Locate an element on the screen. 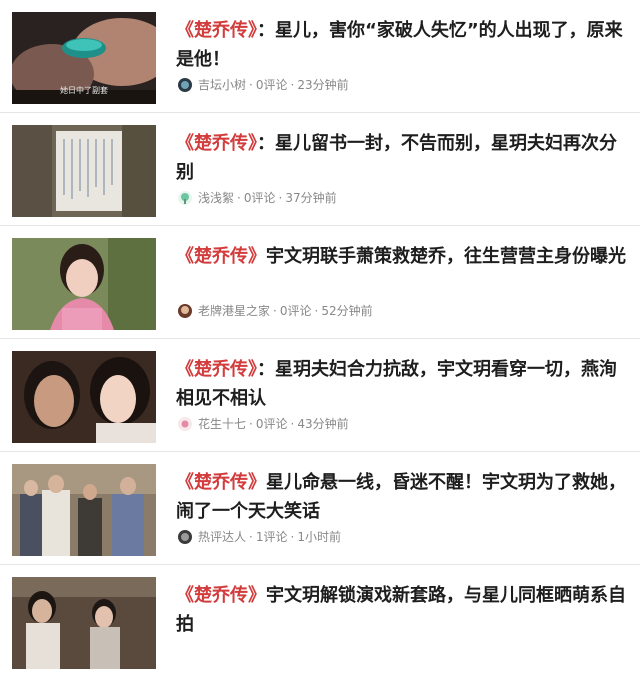 The width and height of the screenshot is (640, 678). article-meta: 浅浅絮 · 0评论 · 37分钟前 is located at coordinates (257, 198).